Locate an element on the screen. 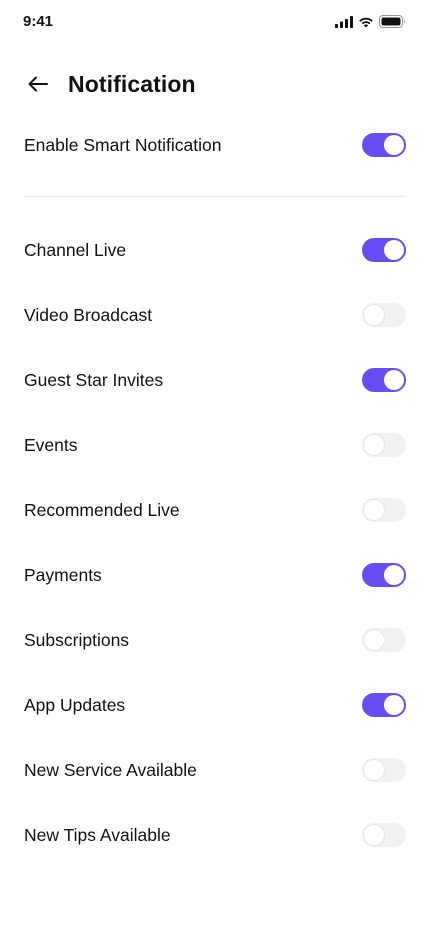 Image resolution: width=430 pixels, height=932 pixels. battery-icon is located at coordinates (392, 21).